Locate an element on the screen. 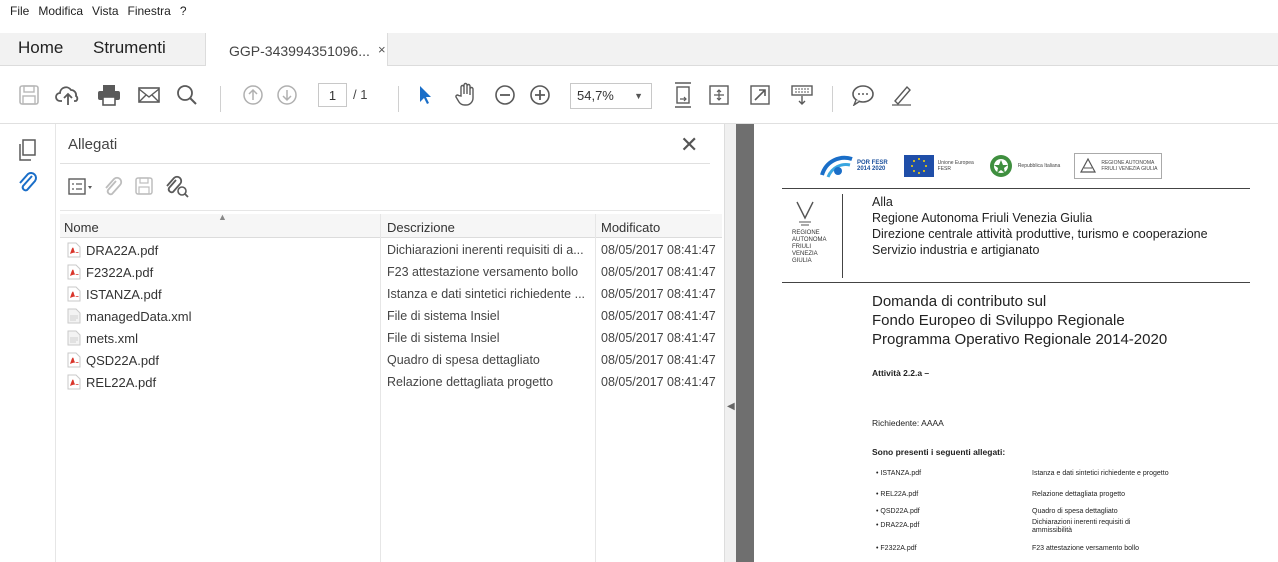 The width and height of the screenshot is (1278, 562). next-page-icon is located at coordinates (287, 95).